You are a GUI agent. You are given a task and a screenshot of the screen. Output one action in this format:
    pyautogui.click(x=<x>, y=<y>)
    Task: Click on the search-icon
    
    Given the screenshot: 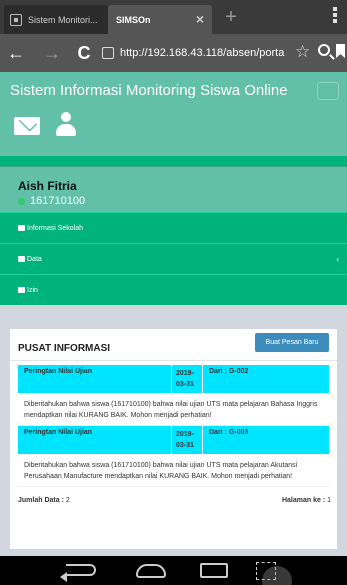 What is the action you would take?
    pyautogui.click(x=324, y=50)
    